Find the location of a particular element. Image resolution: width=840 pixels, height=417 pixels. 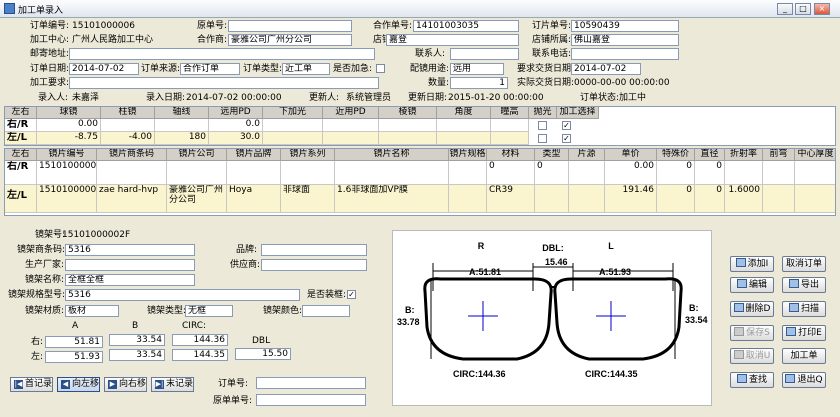

add-button: 添加I is located at coordinates (752, 264).